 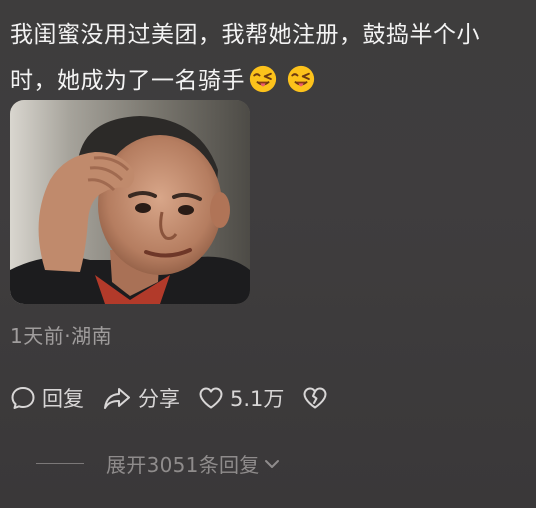 I want to click on comment-text: 我闺蜜没用过美团，我帮她注册，鼓捣半个小时，她成为了一名骑手, so click(x=245, y=58).